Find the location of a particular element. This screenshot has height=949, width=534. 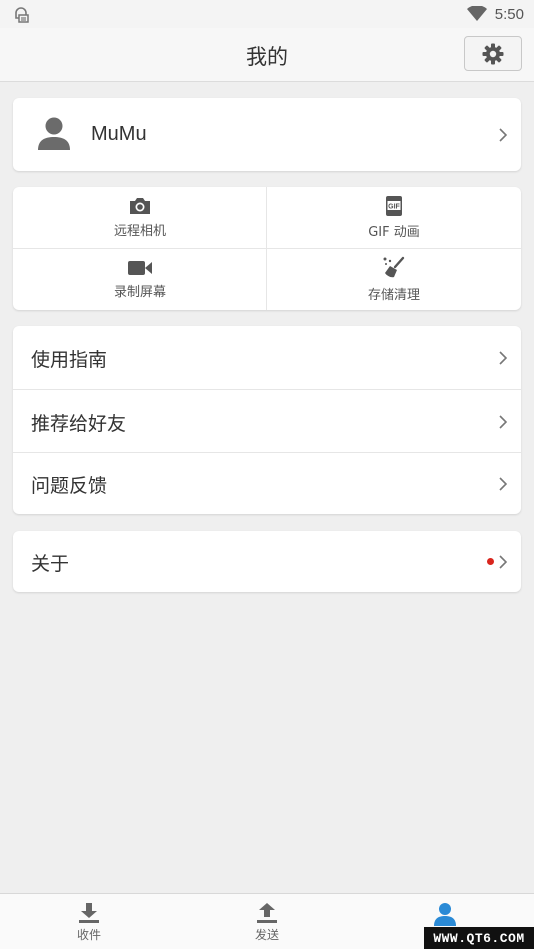

nav-tab-receive: 收件 is located at coordinates (89, 924).